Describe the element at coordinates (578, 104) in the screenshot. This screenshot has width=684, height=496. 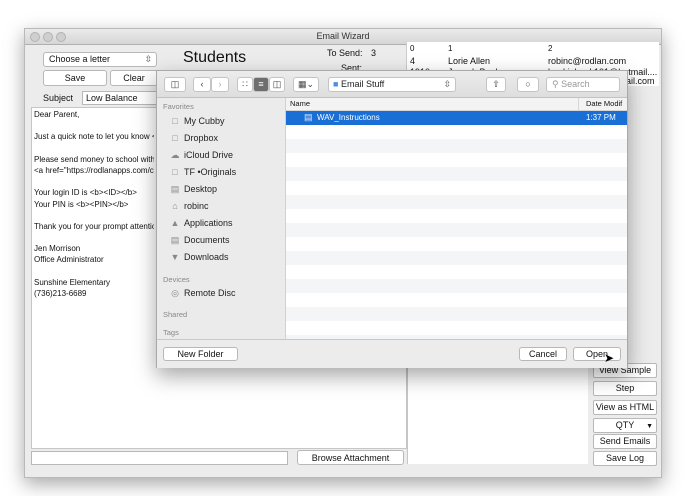
I see `column-divider` at that location.